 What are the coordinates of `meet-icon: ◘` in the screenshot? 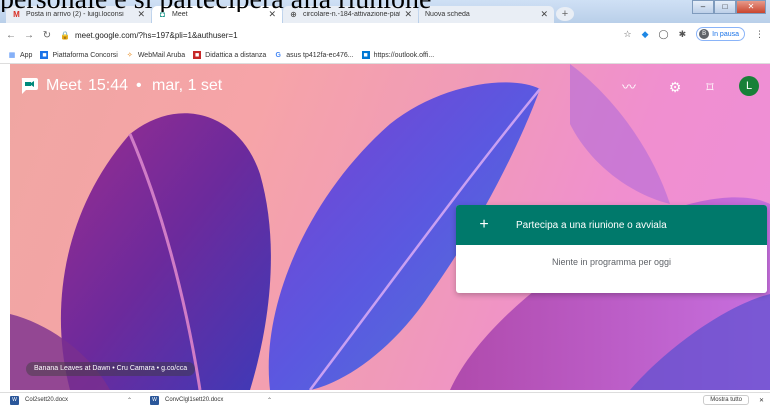 It's located at (162, 14).